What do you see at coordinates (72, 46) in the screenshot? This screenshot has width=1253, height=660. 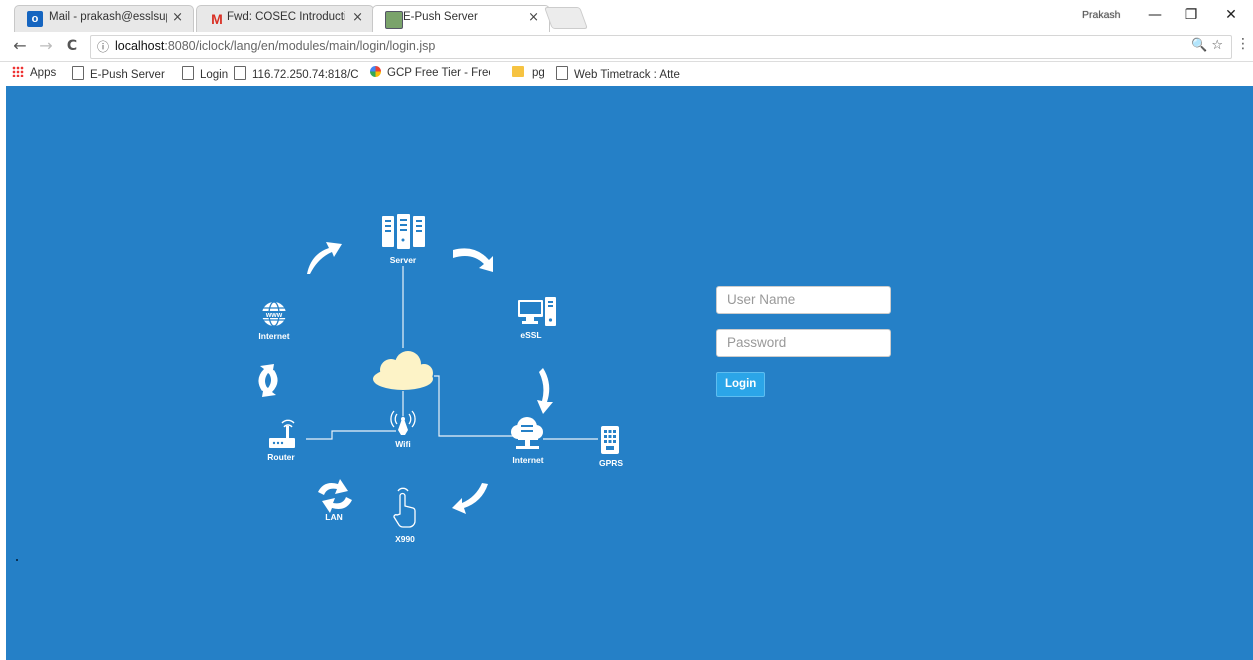 I see `reload-icon: C` at bounding box center [72, 46].